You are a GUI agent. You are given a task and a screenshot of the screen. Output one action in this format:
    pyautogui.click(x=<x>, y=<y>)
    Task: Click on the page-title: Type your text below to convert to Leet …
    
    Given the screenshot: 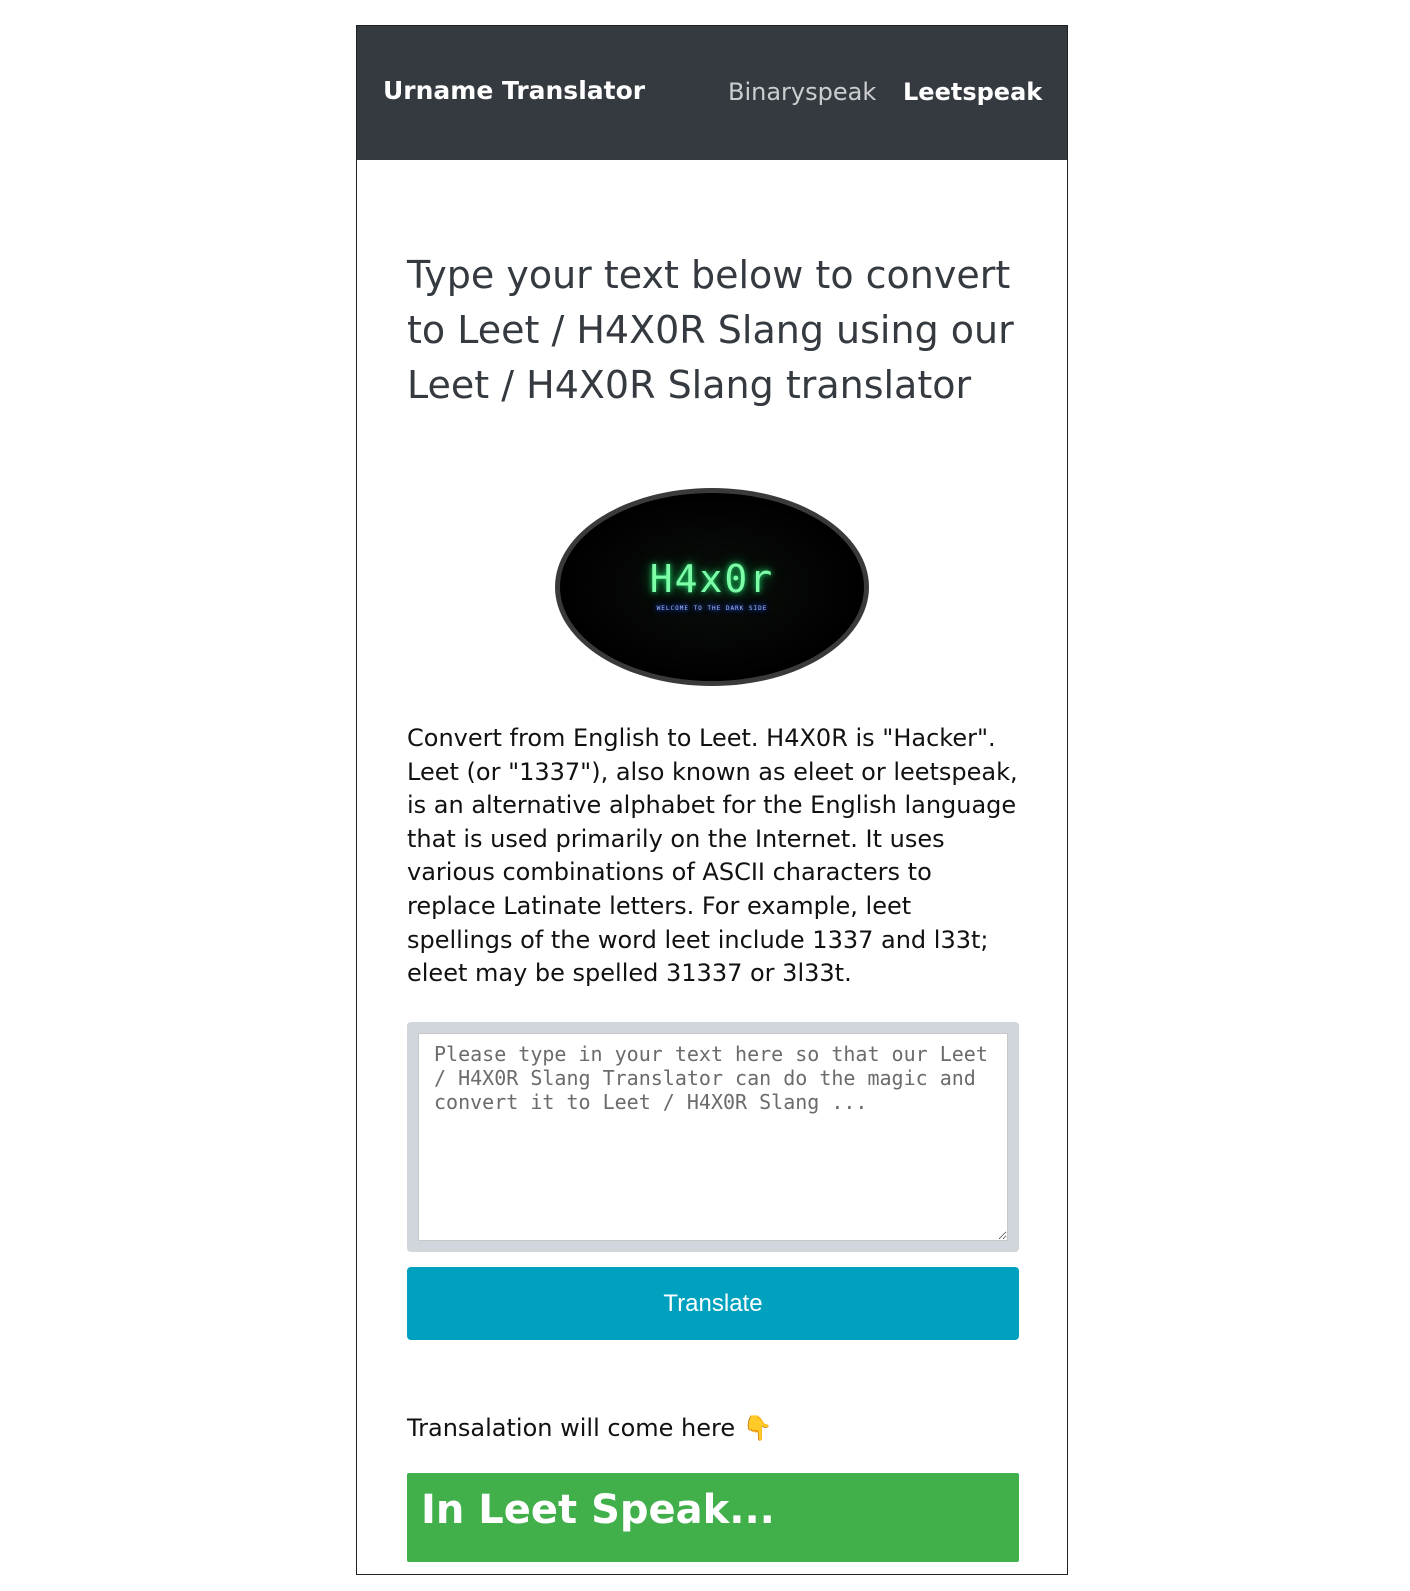 What is the action you would take?
    pyautogui.click(x=710, y=330)
    